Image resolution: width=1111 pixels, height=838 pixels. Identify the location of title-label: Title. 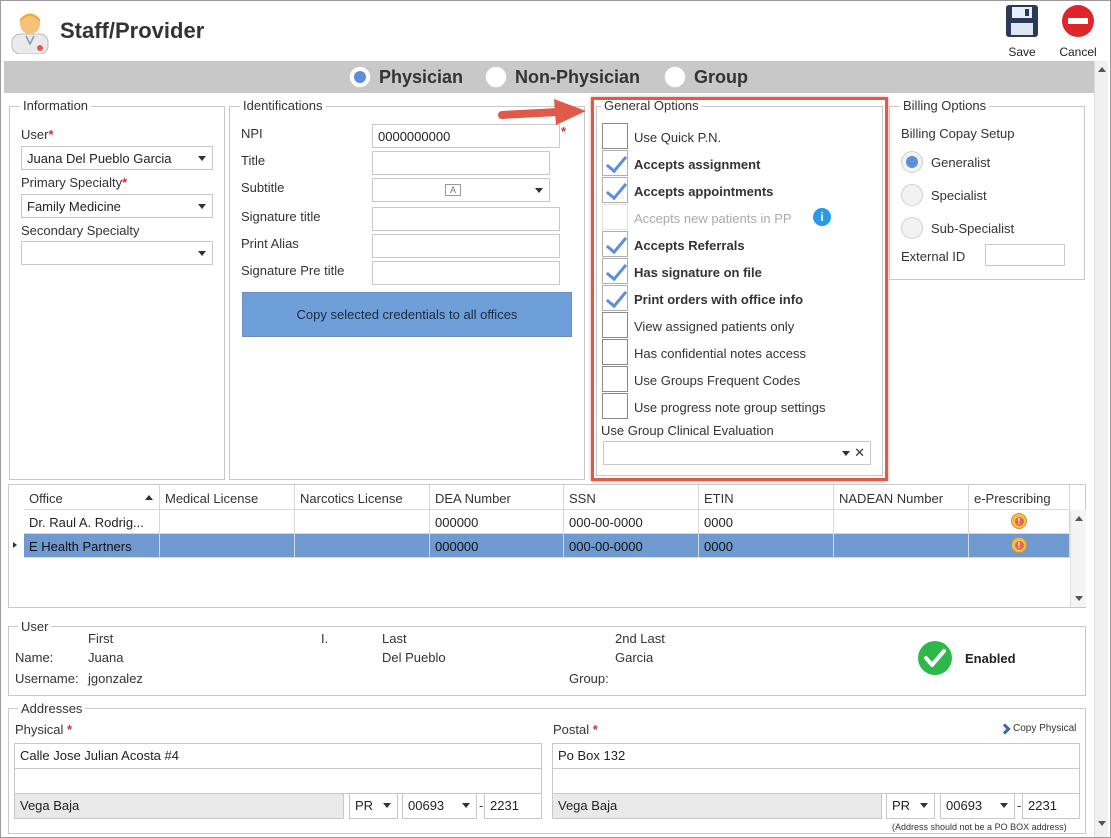
(253, 160).